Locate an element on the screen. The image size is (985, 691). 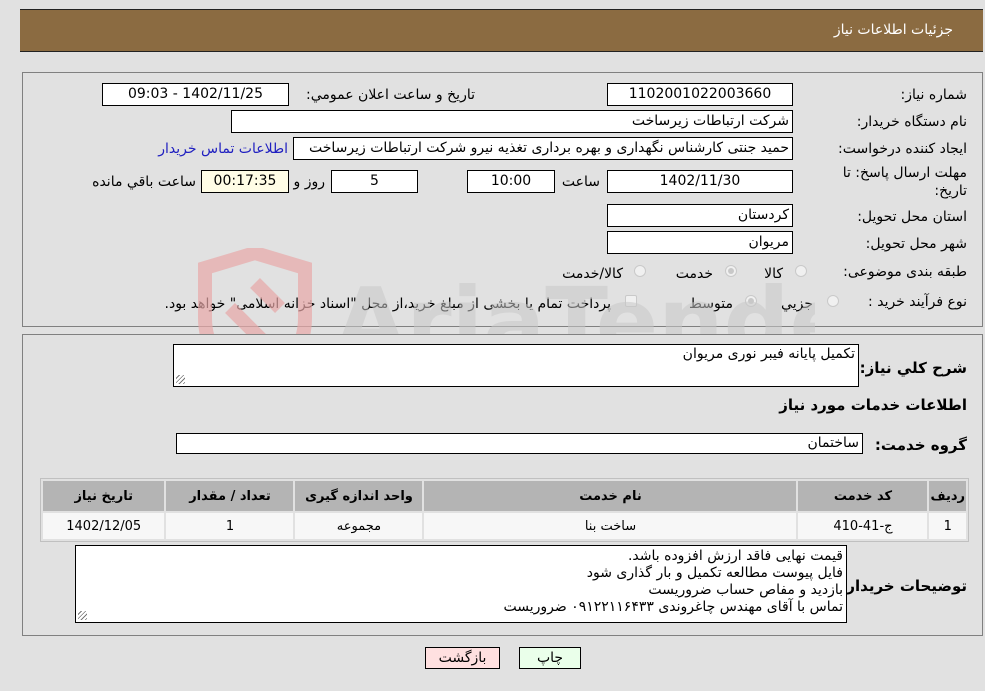
category-radio-service is located at coordinates (731, 271).